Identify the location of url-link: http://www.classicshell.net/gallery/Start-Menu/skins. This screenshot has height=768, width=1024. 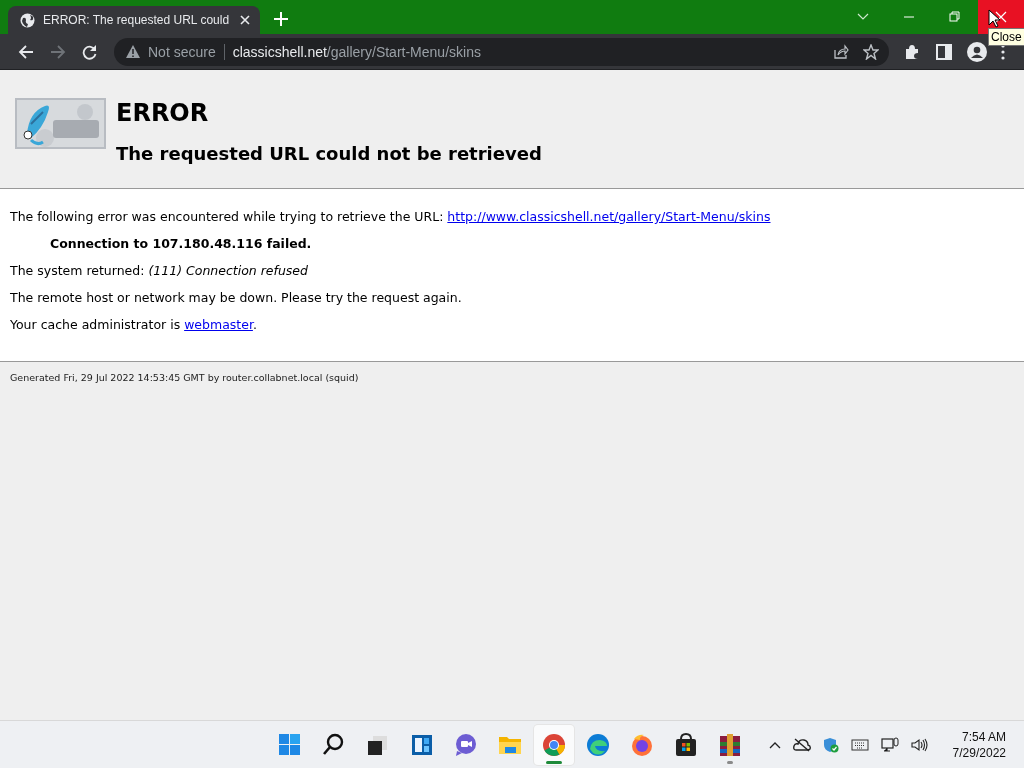
(609, 216).